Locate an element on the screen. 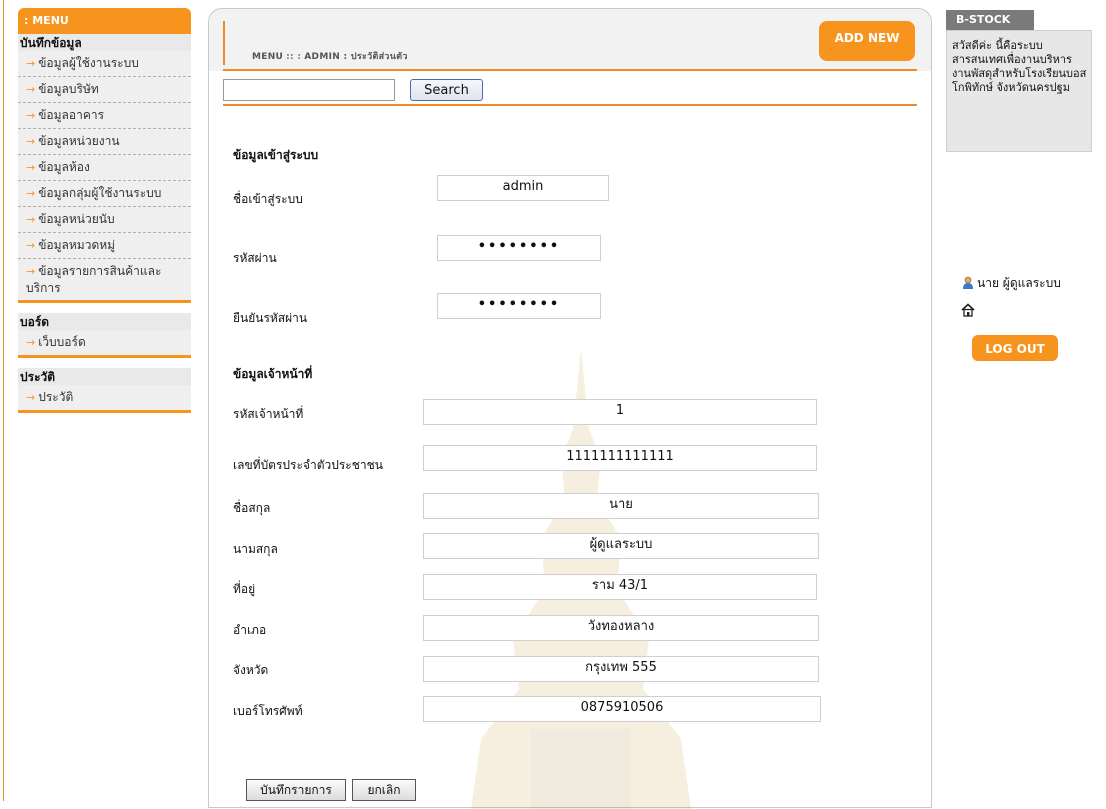 The image size is (1106, 809). menu-group-title: บอร์ด is located at coordinates (104, 321).